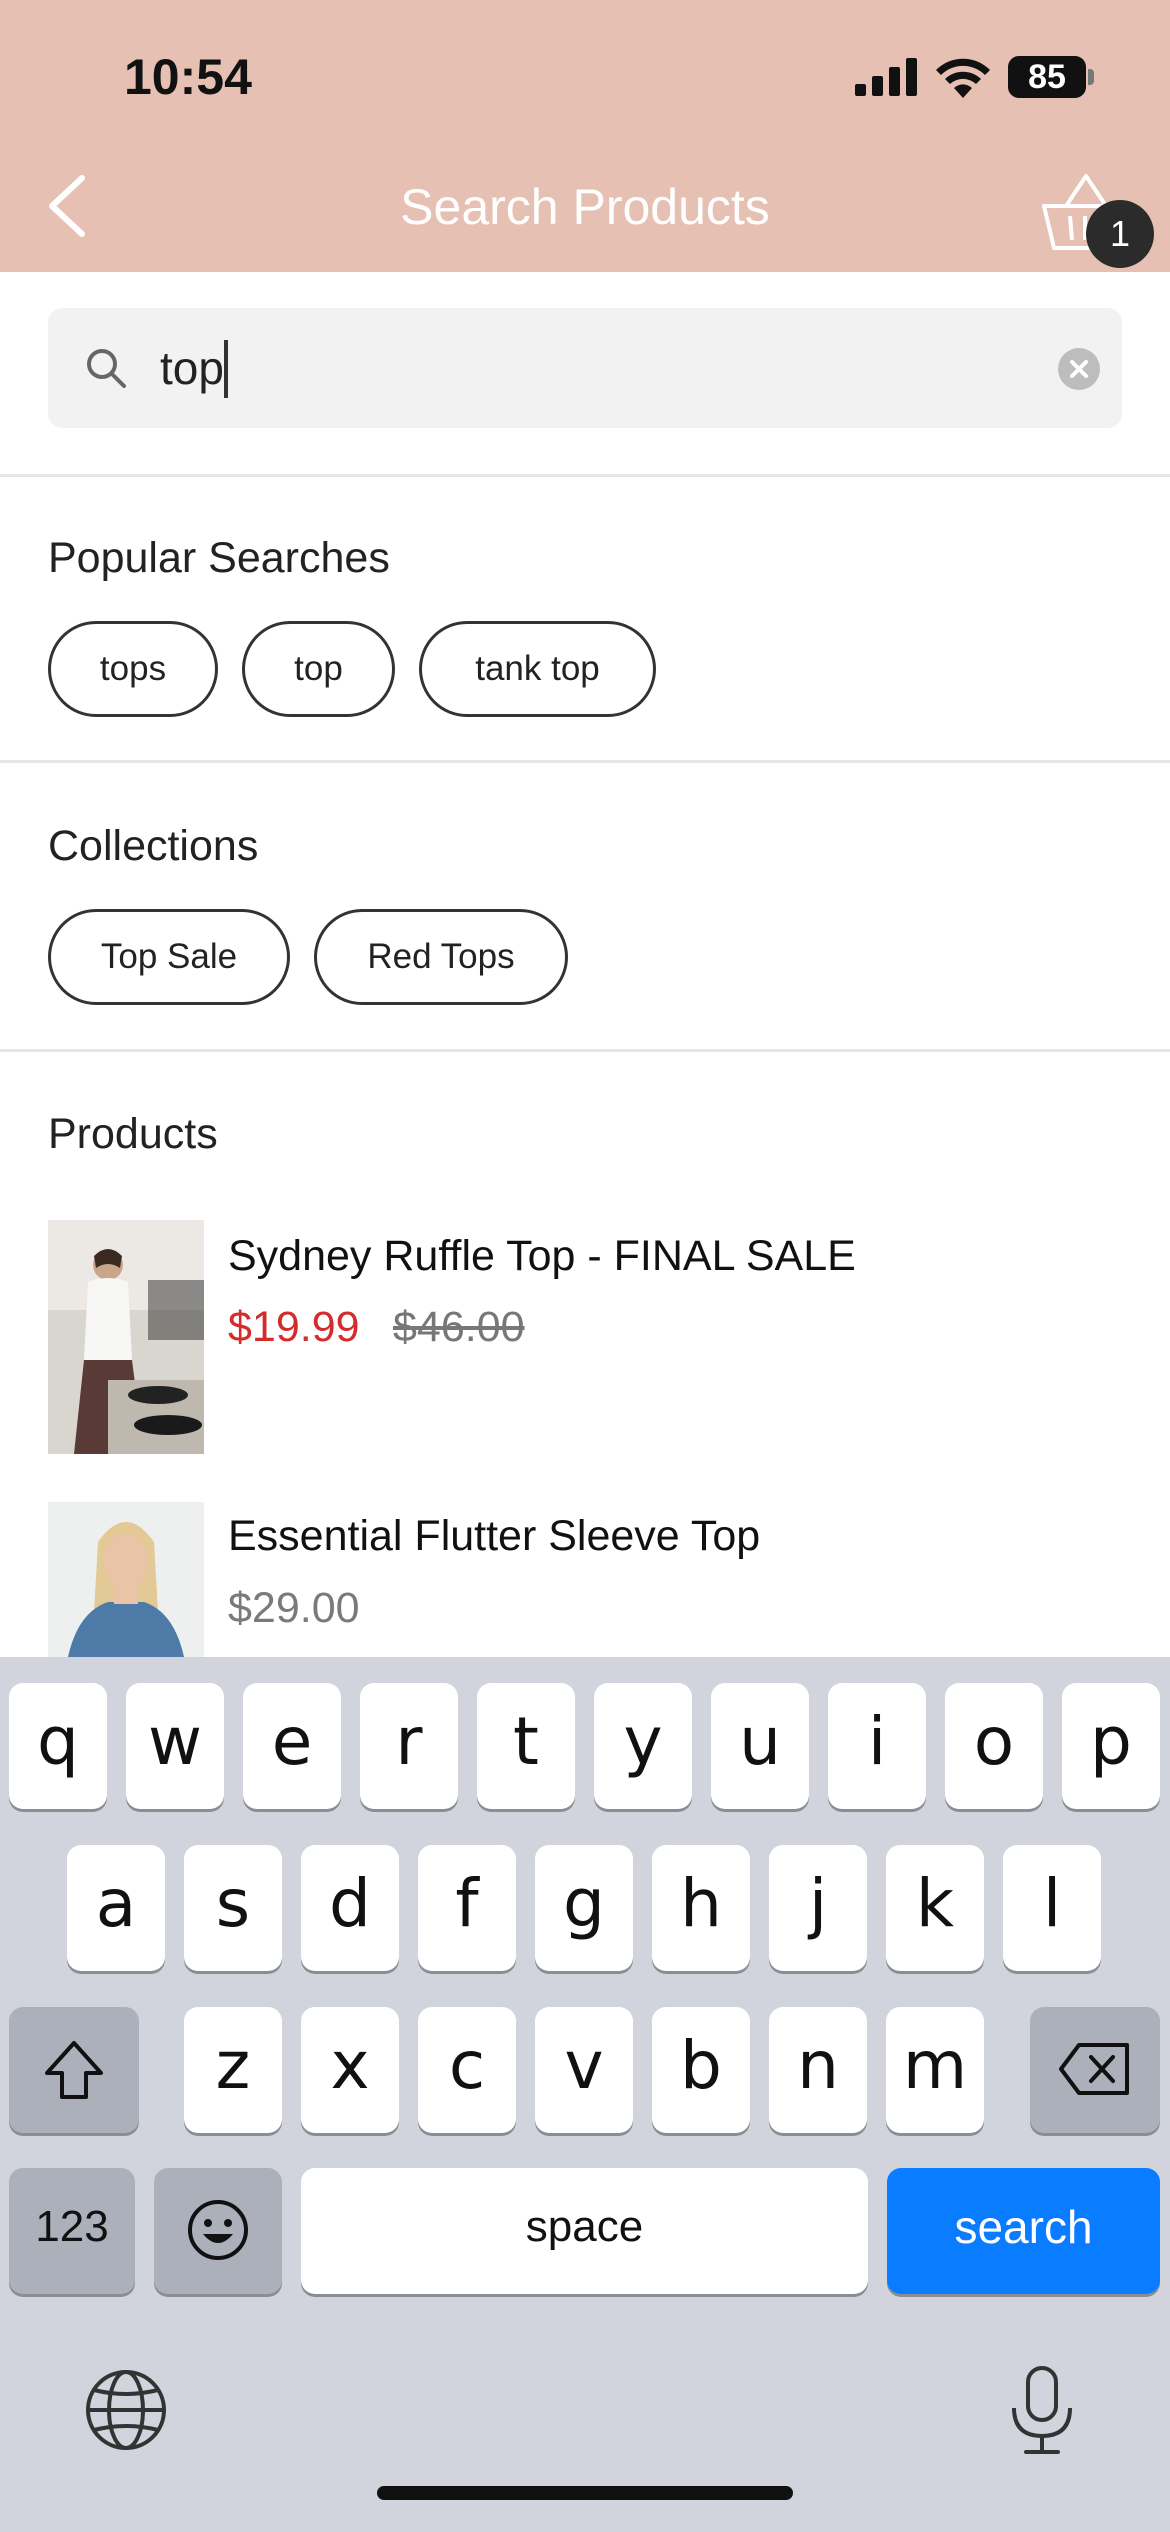 The height and width of the screenshot is (2532, 1170). I want to click on clear-search-button, so click(1079, 369).